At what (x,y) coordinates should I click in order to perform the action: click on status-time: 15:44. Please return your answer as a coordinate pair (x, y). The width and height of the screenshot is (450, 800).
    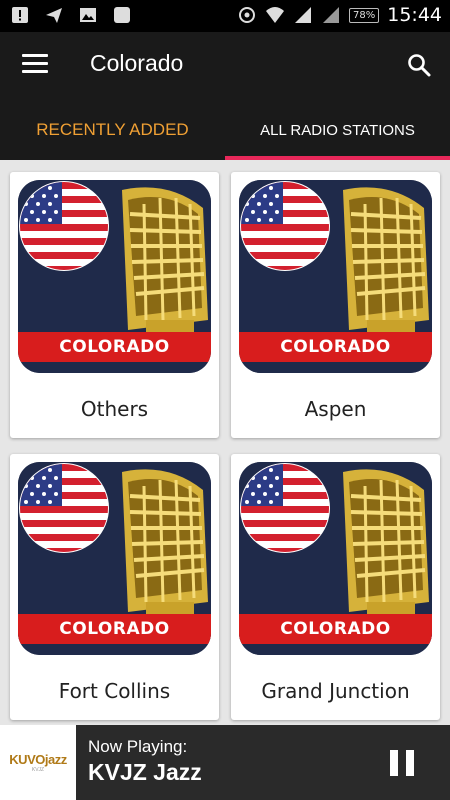
    Looking at the image, I should click on (414, 15).